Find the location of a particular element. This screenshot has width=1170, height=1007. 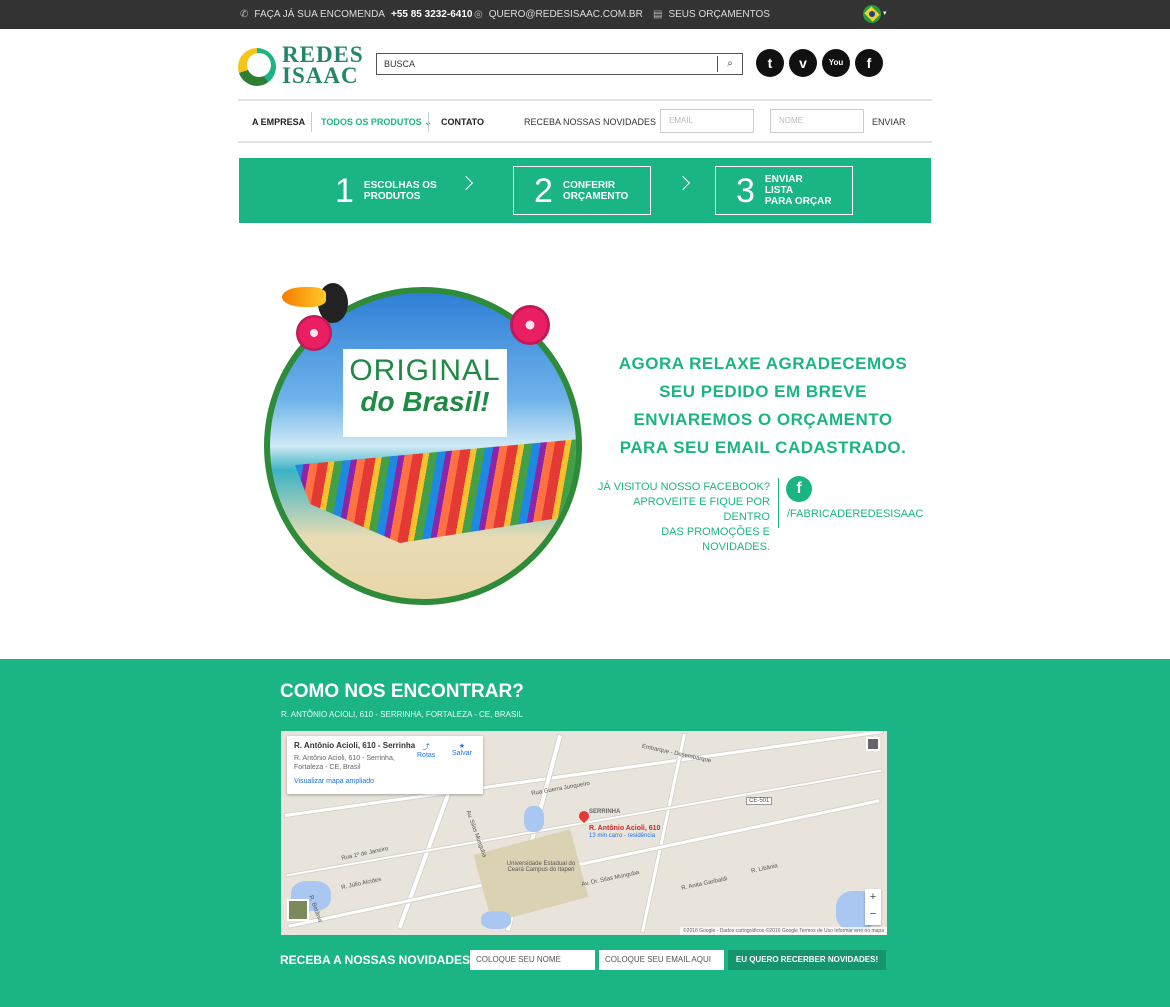

logo-line1: REDES is located at coordinates (323, 54).